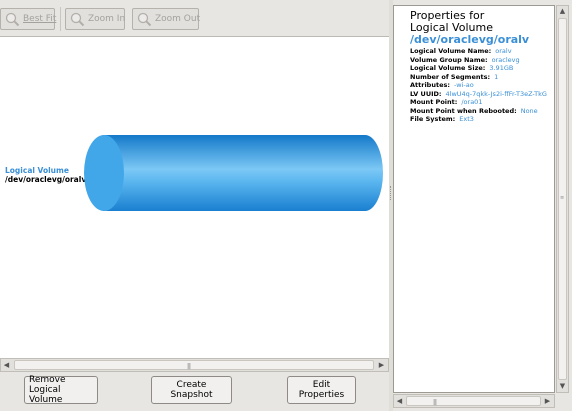  What do you see at coordinates (60, 19) in the screenshot?
I see `toolbar-separator` at bounding box center [60, 19].